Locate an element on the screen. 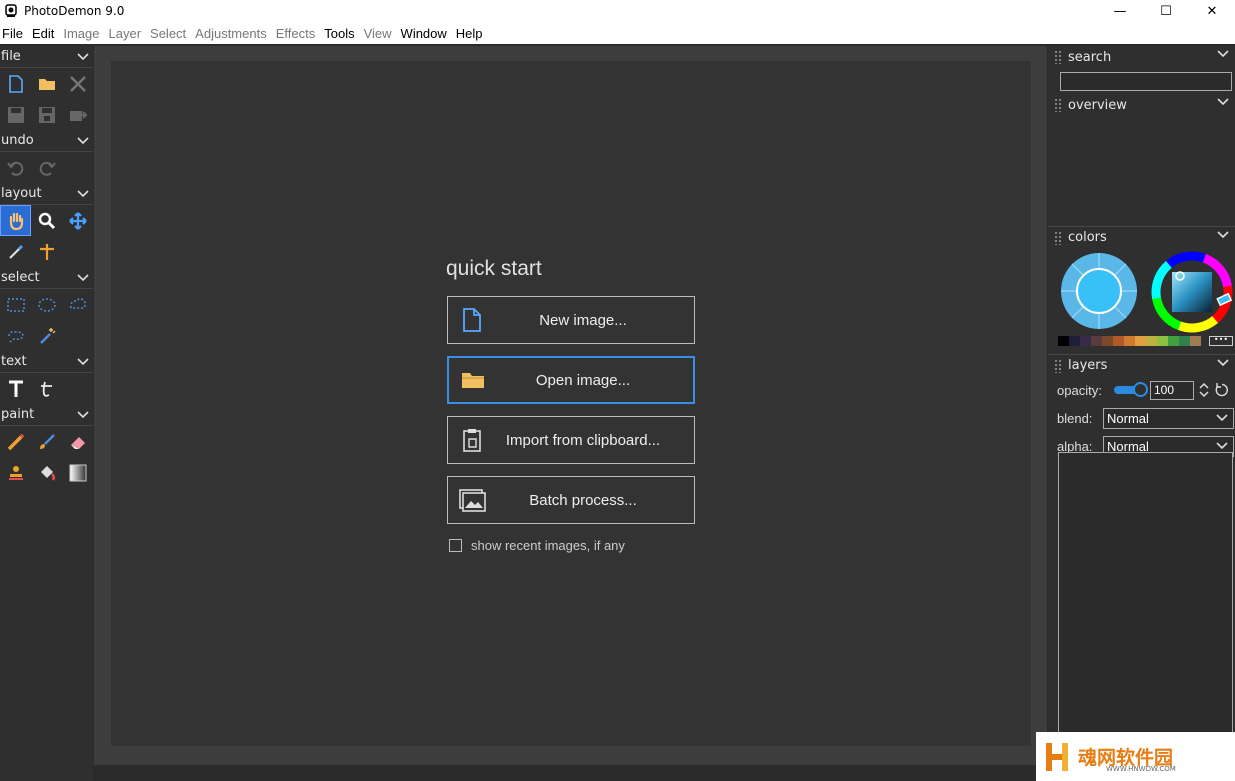 The width and height of the screenshot is (1235, 781). toolbox-paint-header: paint is located at coordinates (46, 415).